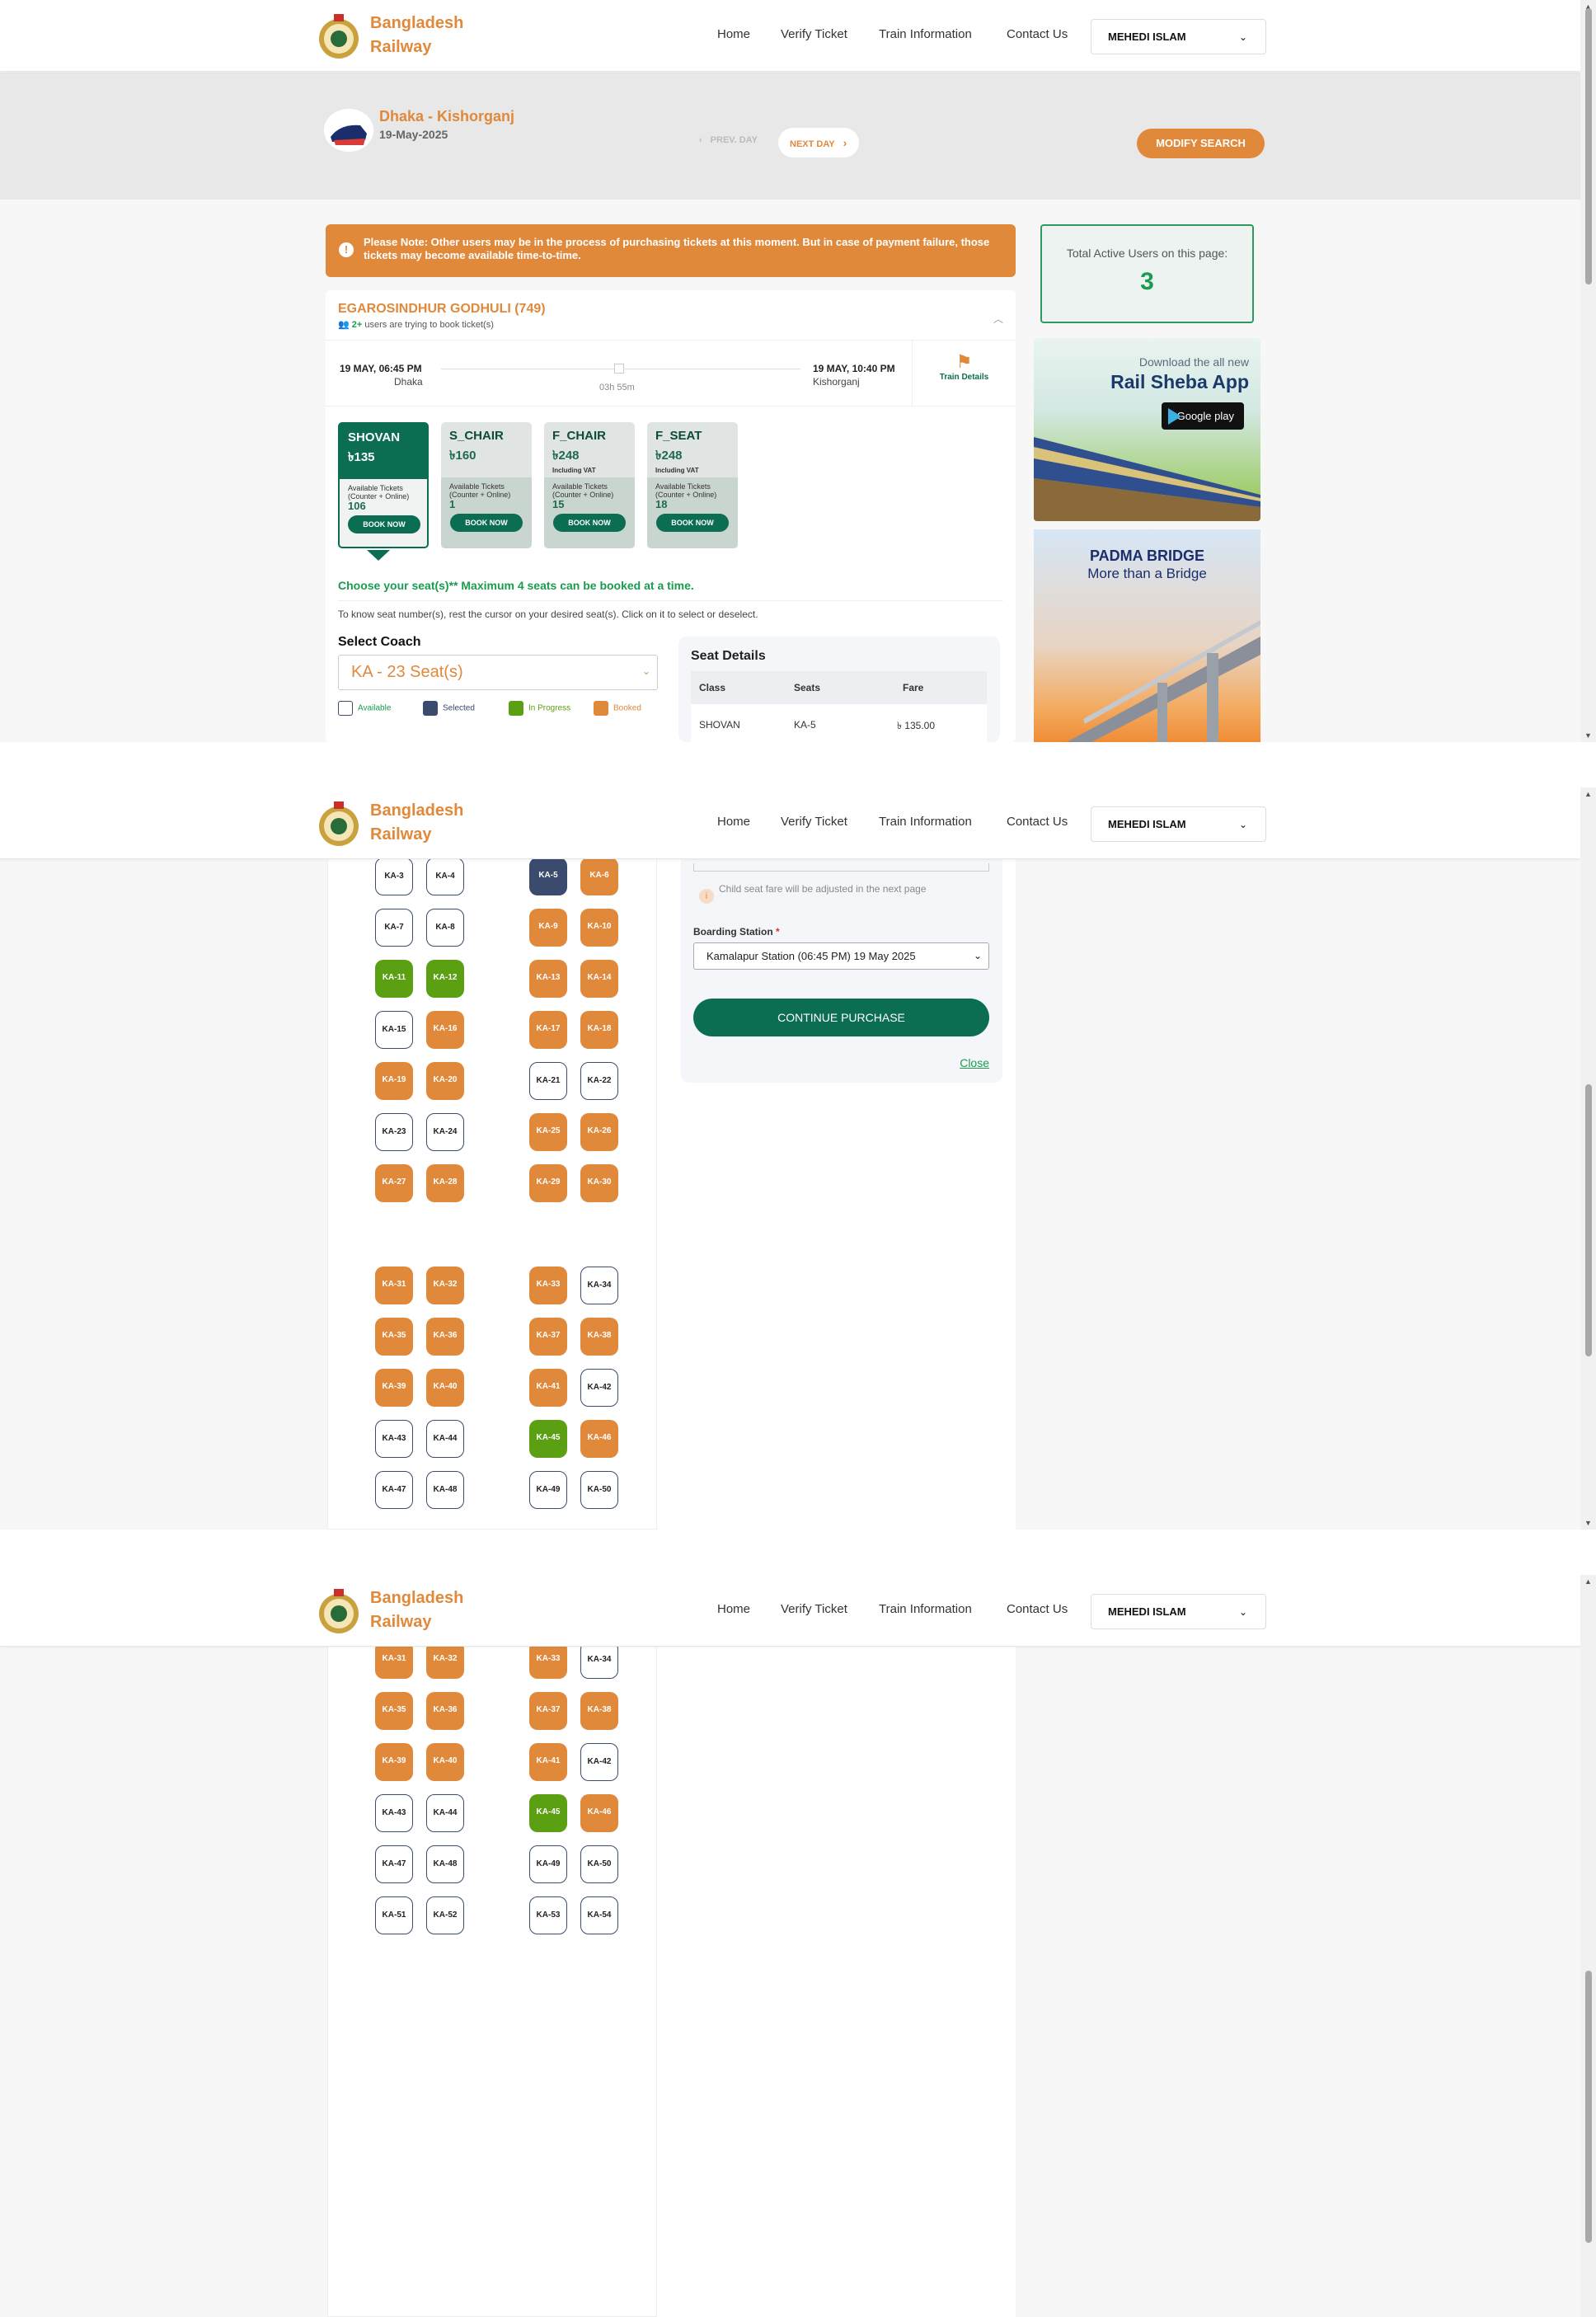 This screenshot has height=2317, width=1596. What do you see at coordinates (841, 868) in the screenshot?
I see `input-field-bottom` at bounding box center [841, 868].